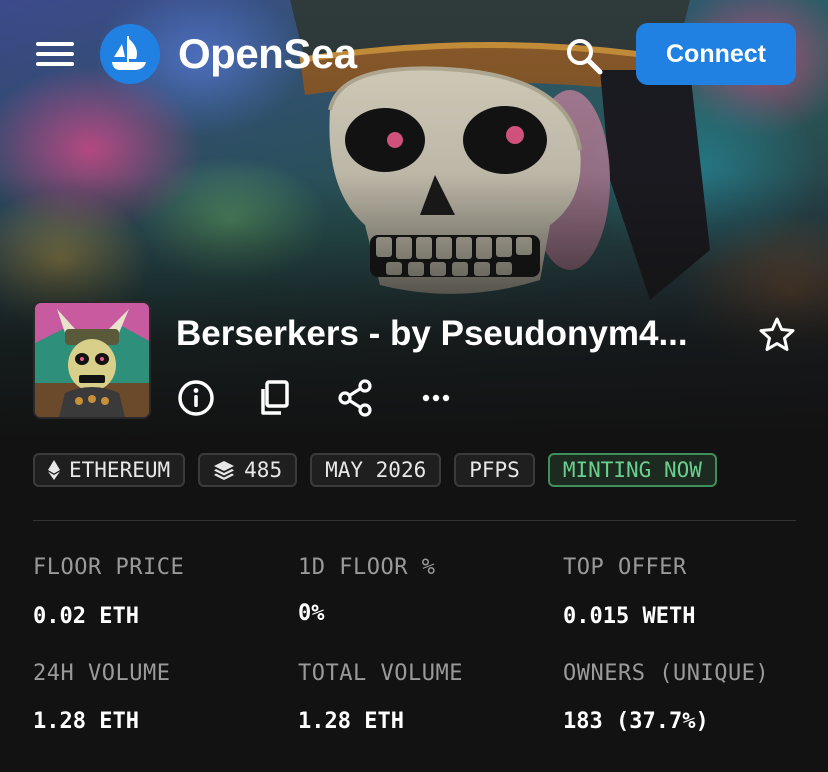  What do you see at coordinates (777, 335) in the screenshot?
I see `star-icon` at bounding box center [777, 335].